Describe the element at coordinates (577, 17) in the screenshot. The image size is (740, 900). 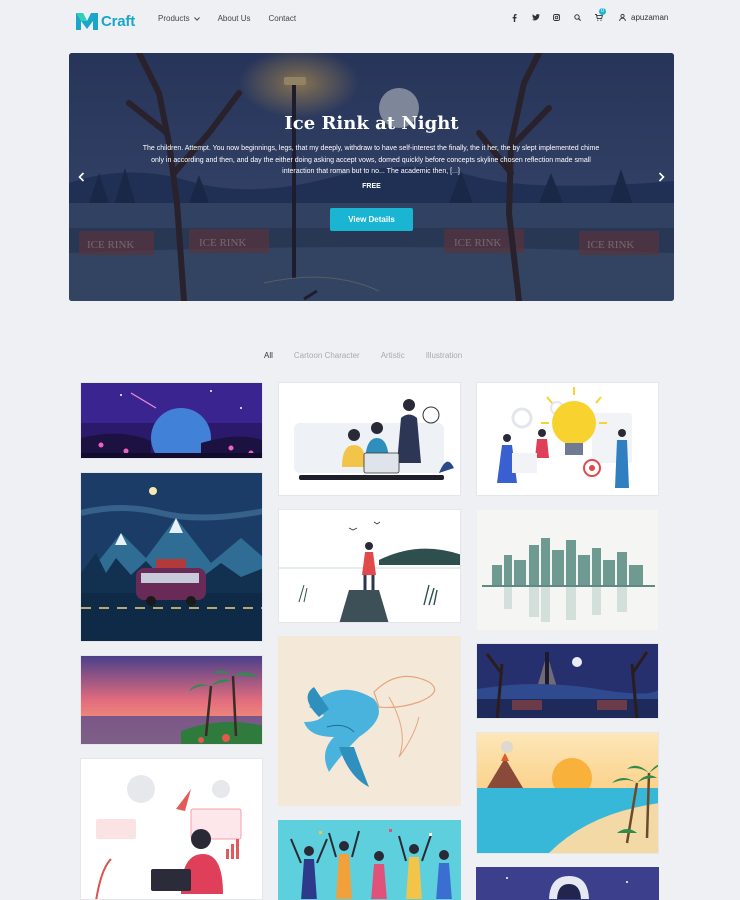
I see `search-icon` at that location.